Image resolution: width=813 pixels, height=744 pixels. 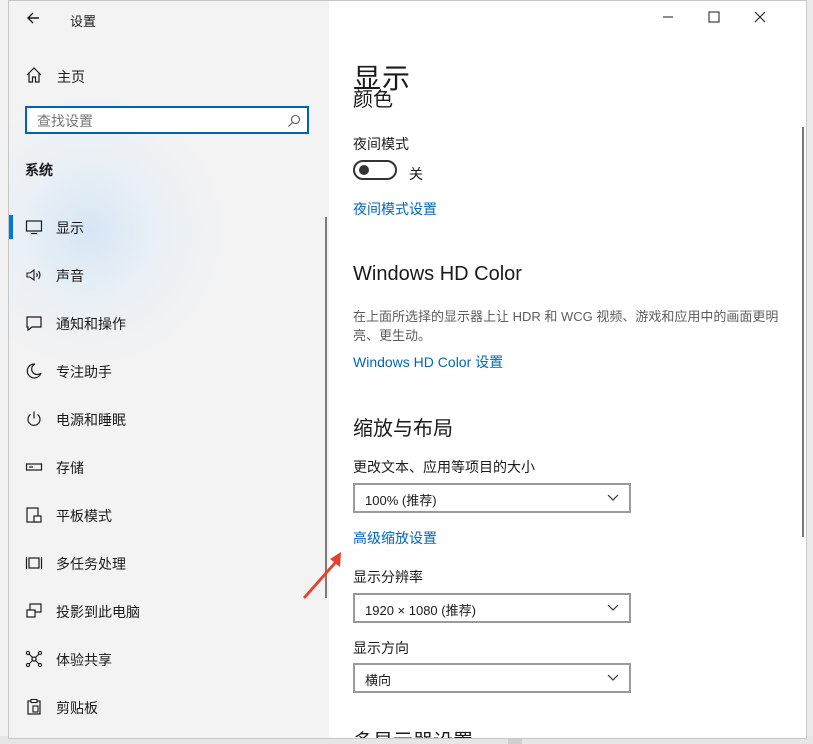 What do you see at coordinates (413, 731) in the screenshot?
I see `multi-display-heading: 多显示器设置` at bounding box center [413, 731].